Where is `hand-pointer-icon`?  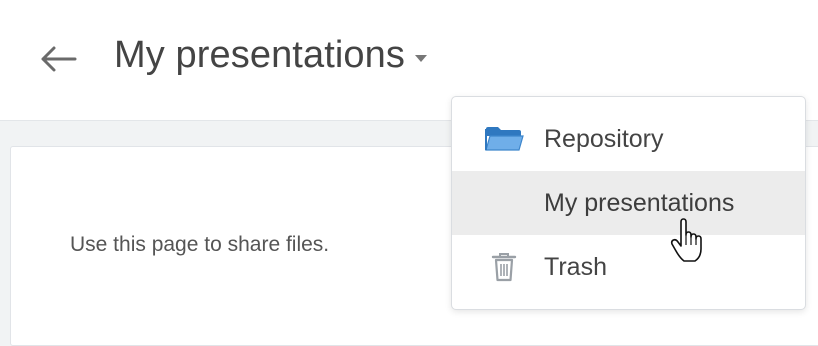
hand-pointer-icon is located at coordinates (686, 240).